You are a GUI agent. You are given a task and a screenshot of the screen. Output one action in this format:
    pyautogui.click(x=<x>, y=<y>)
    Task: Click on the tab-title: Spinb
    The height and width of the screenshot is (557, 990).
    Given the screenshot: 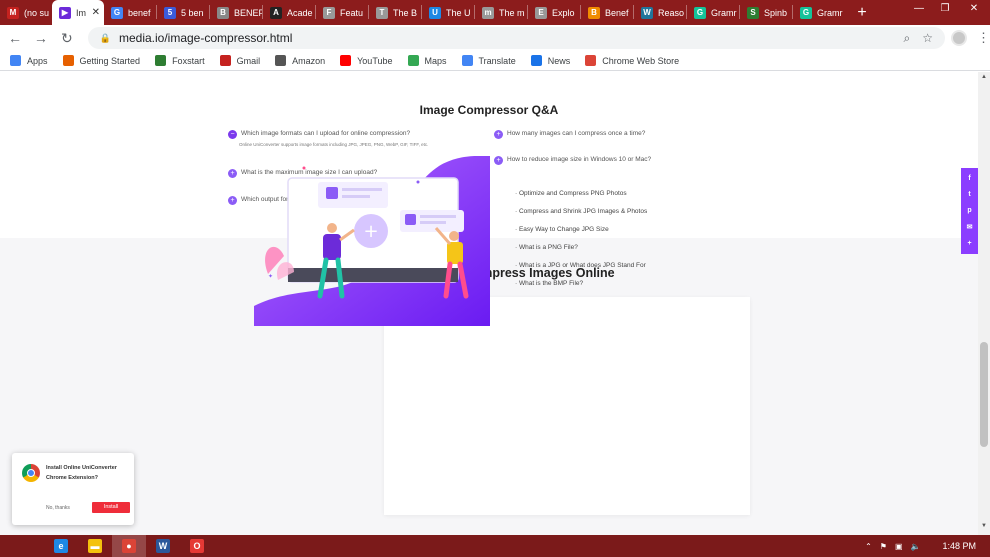 What is the action you would take?
    pyautogui.click(x=775, y=13)
    